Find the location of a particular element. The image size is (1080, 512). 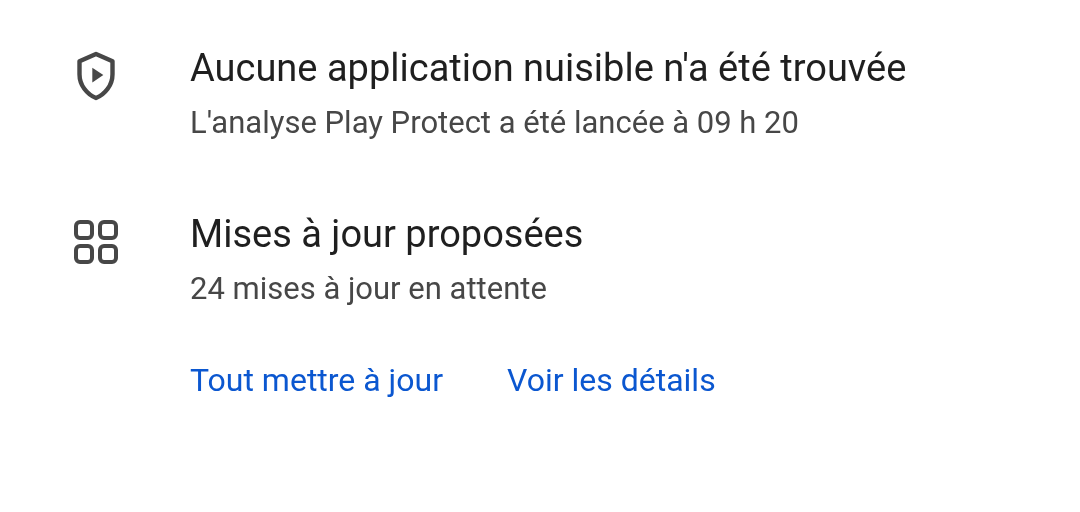

shield-play-icon is located at coordinates (96, 76).